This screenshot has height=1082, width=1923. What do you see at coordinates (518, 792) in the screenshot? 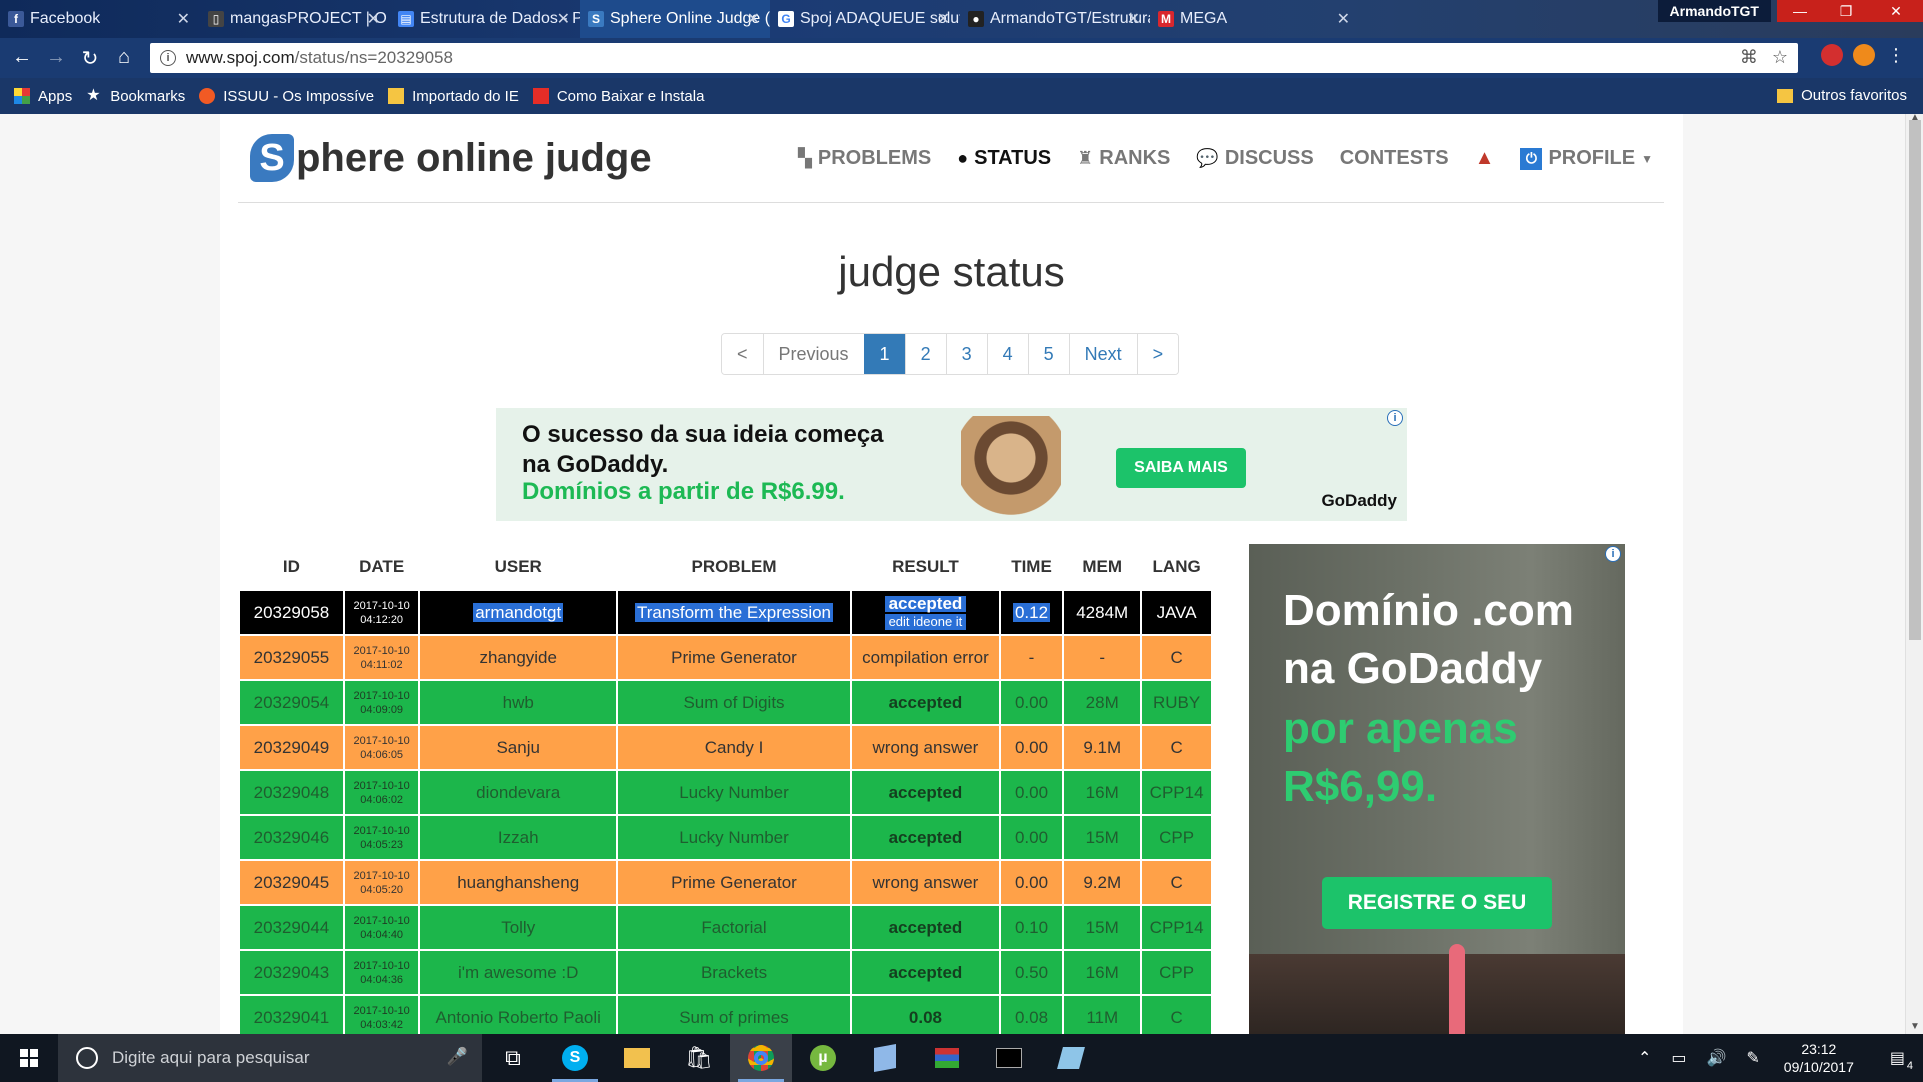
I see `user-link: diondevara` at bounding box center [518, 792].